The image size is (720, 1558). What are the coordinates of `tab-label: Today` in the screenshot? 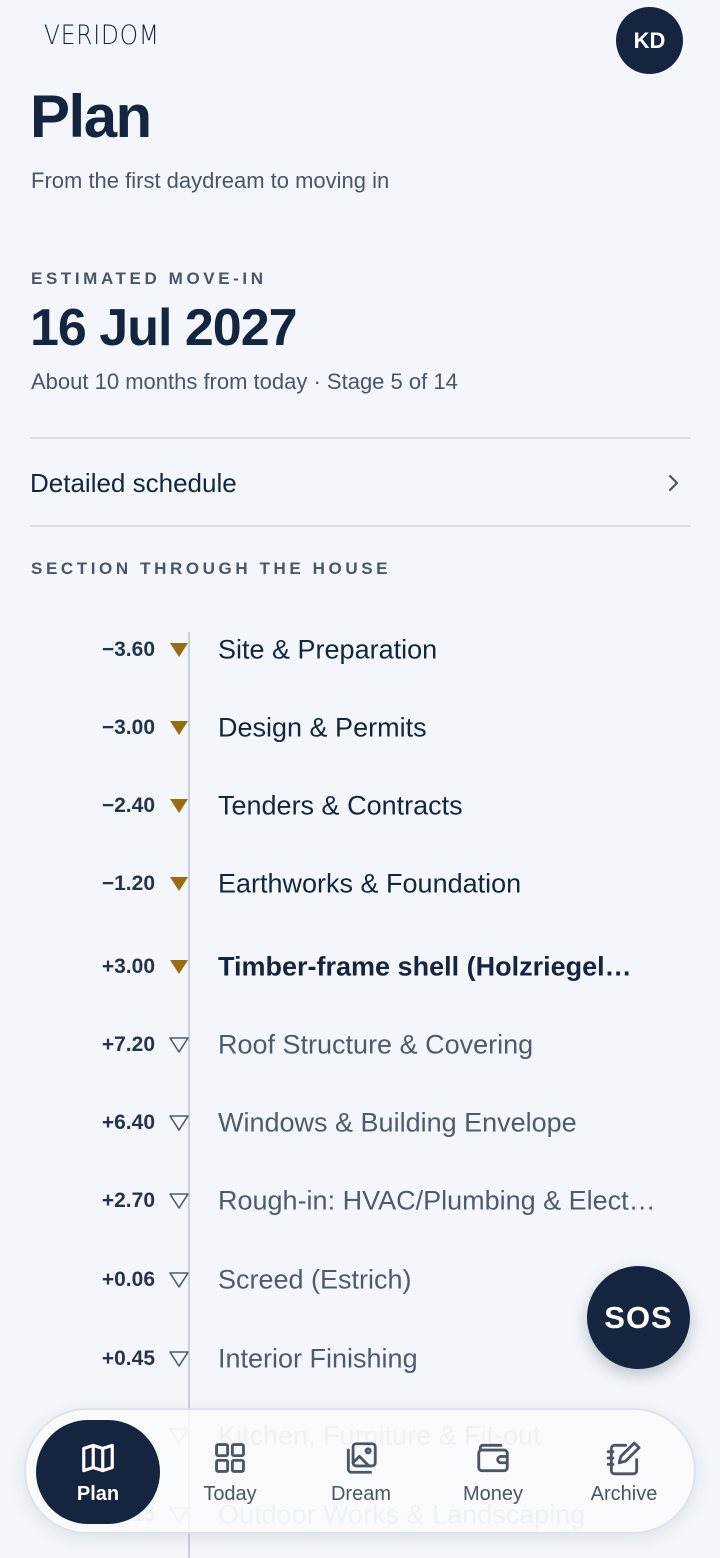 It's located at (230, 1493).